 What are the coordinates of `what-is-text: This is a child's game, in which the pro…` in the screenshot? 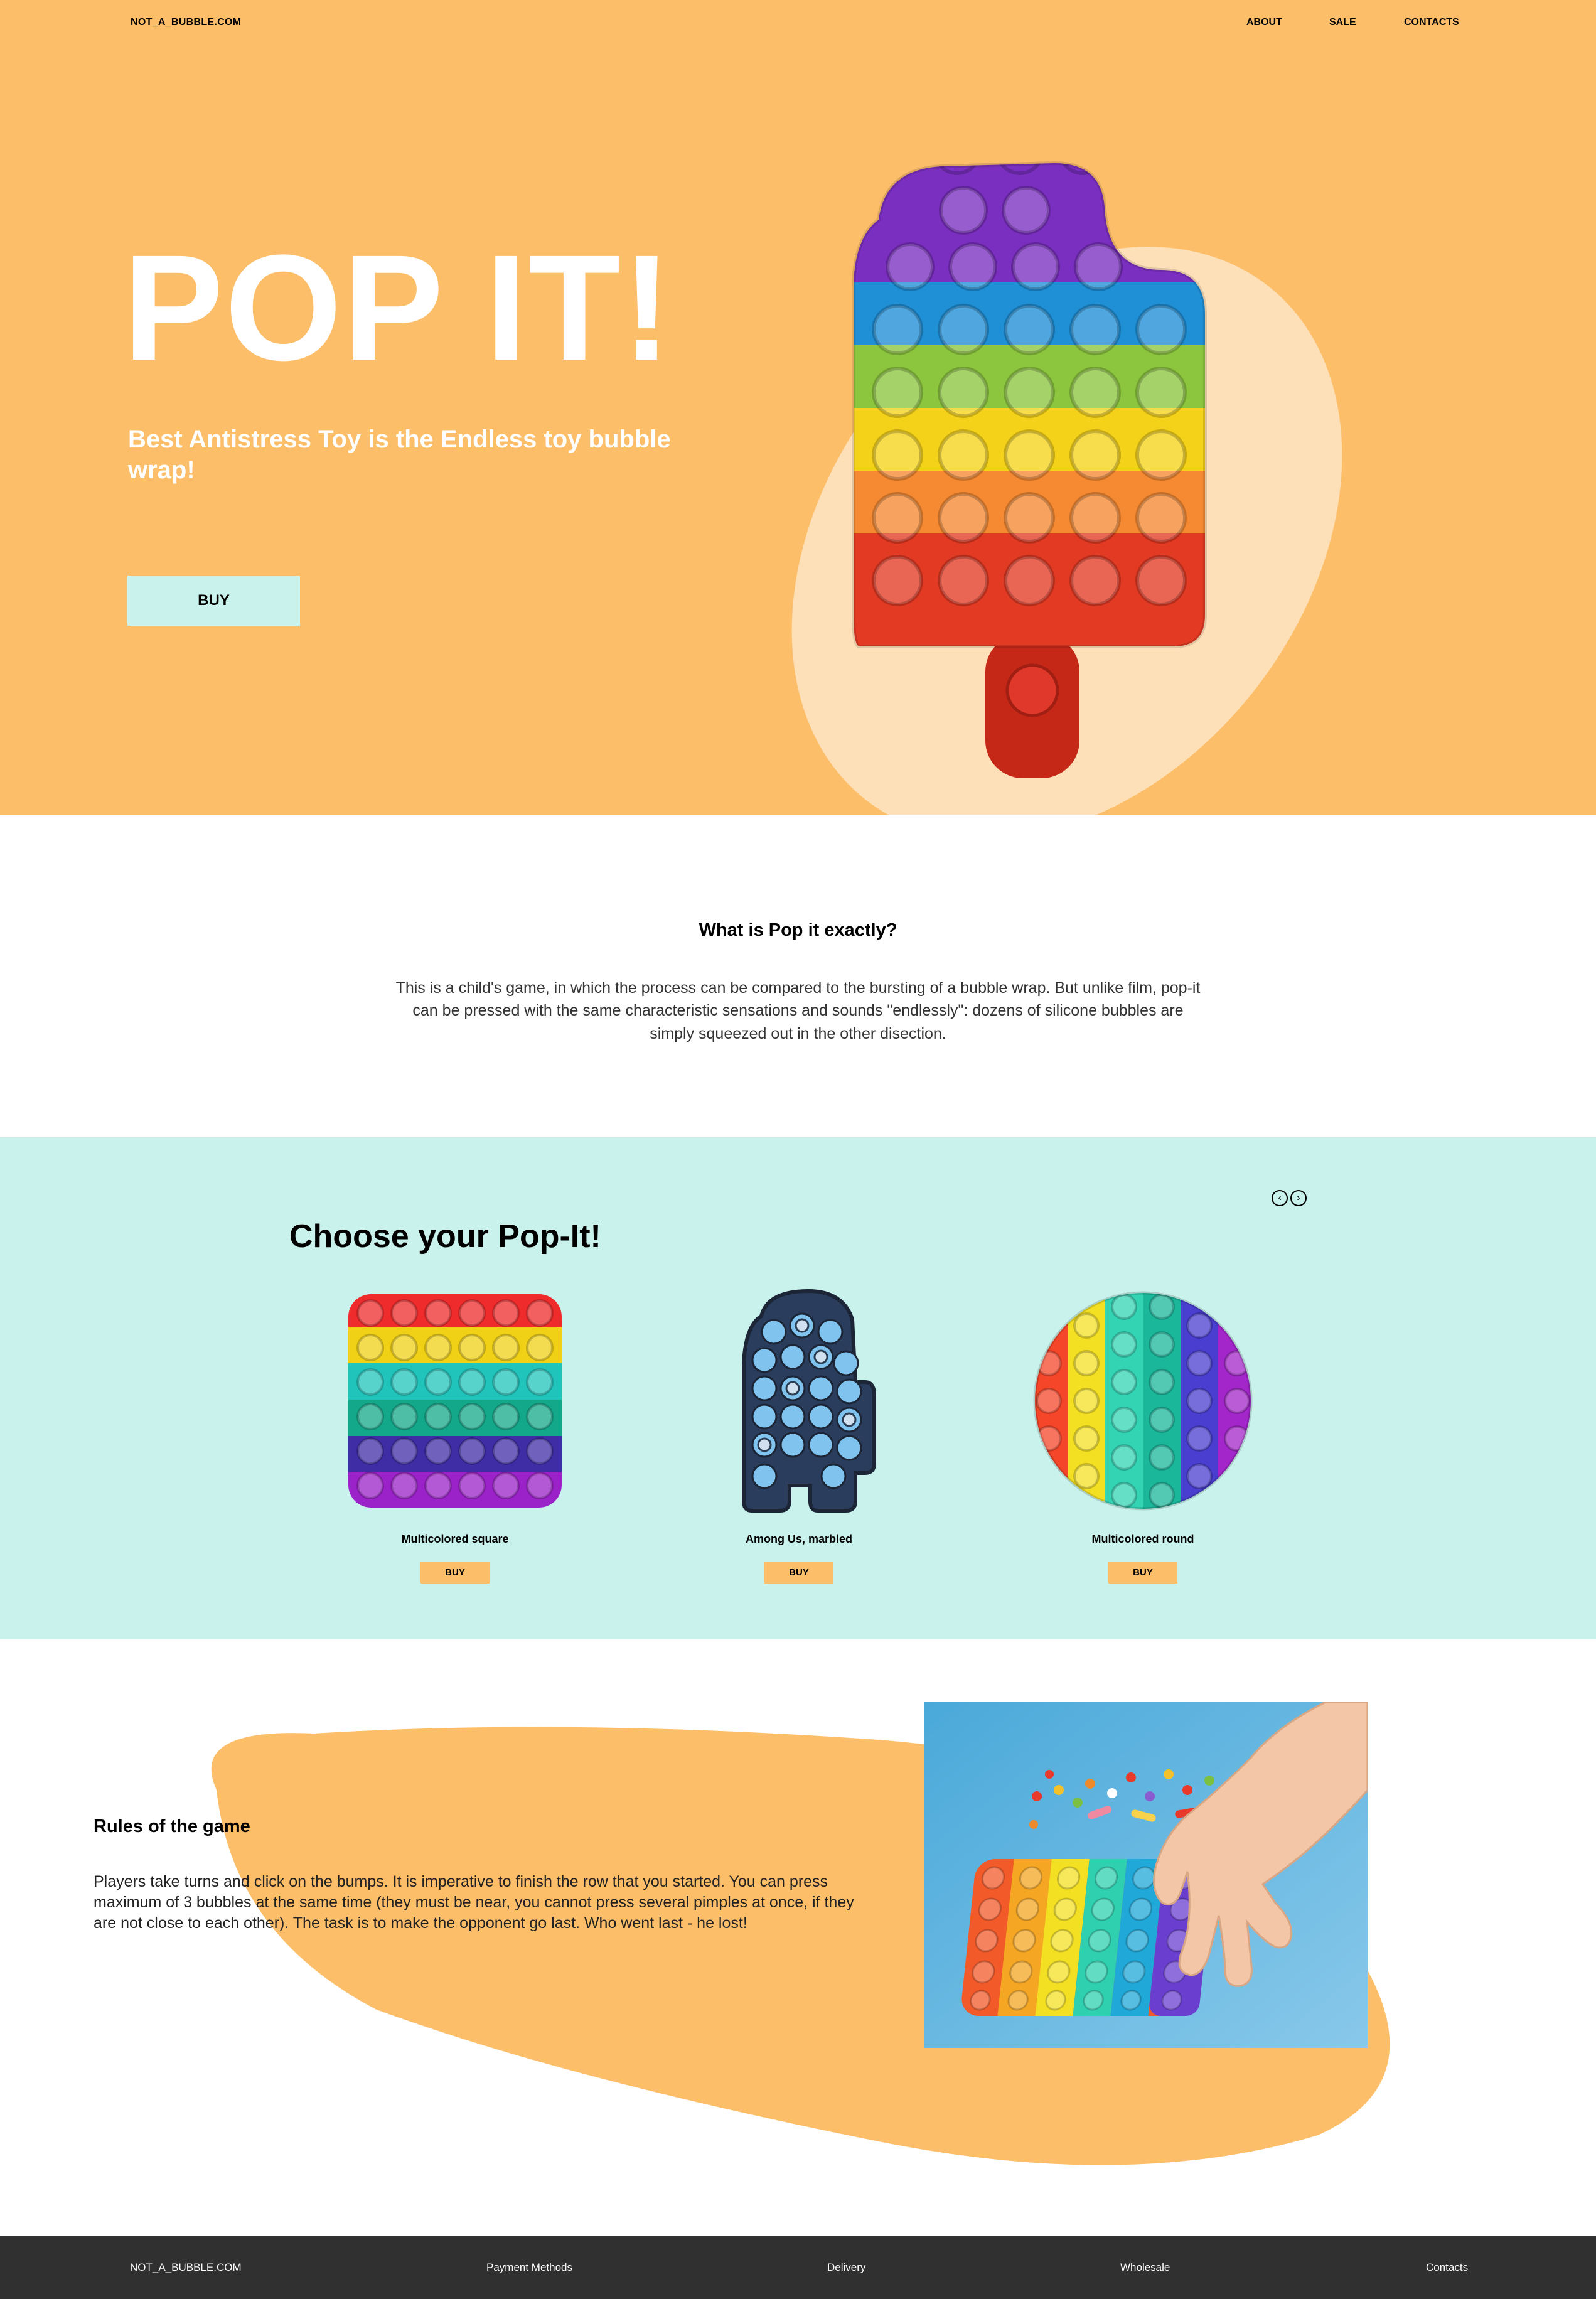 It's located at (798, 1010).